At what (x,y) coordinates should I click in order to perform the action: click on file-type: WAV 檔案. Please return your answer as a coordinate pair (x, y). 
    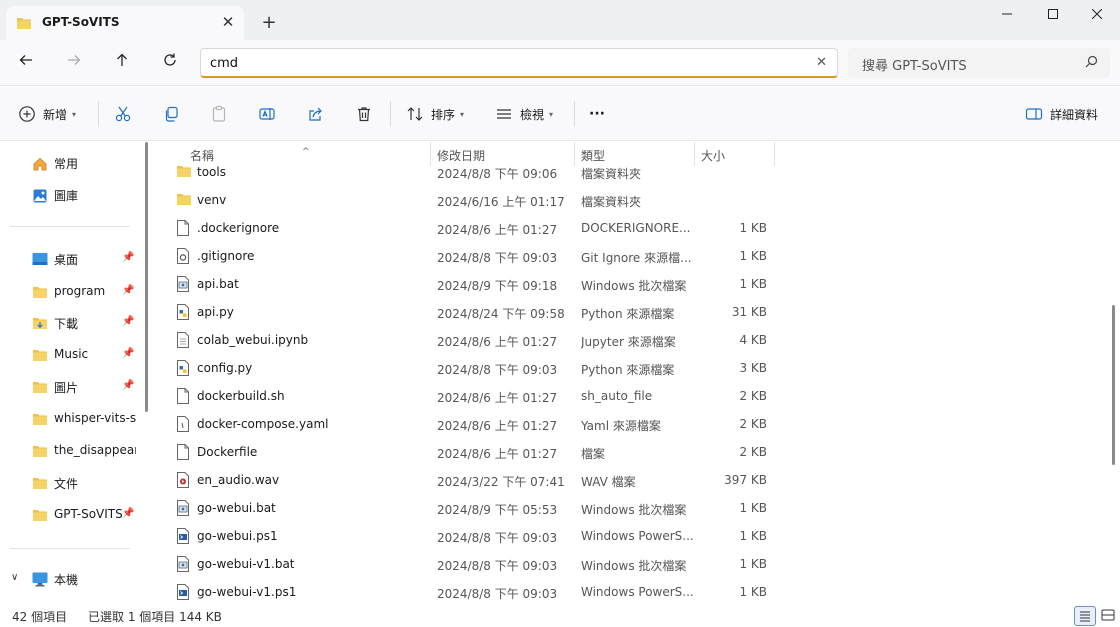
    Looking at the image, I should click on (608, 482).